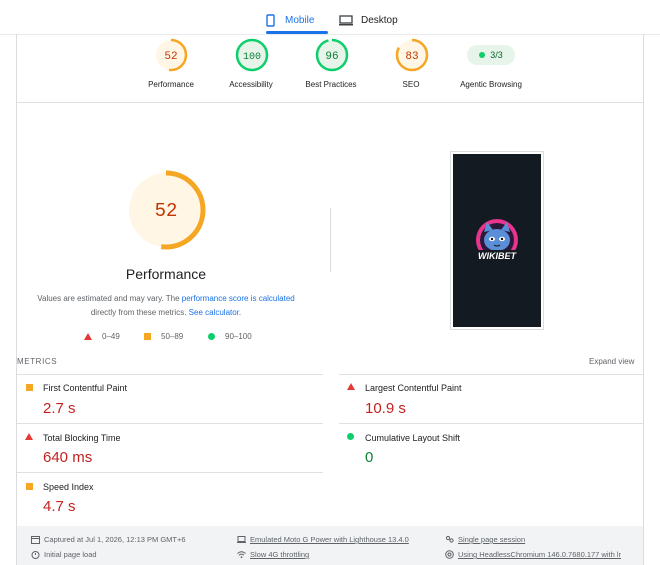  Describe the element at coordinates (330, 102) in the screenshot. I see `section-divider` at that location.